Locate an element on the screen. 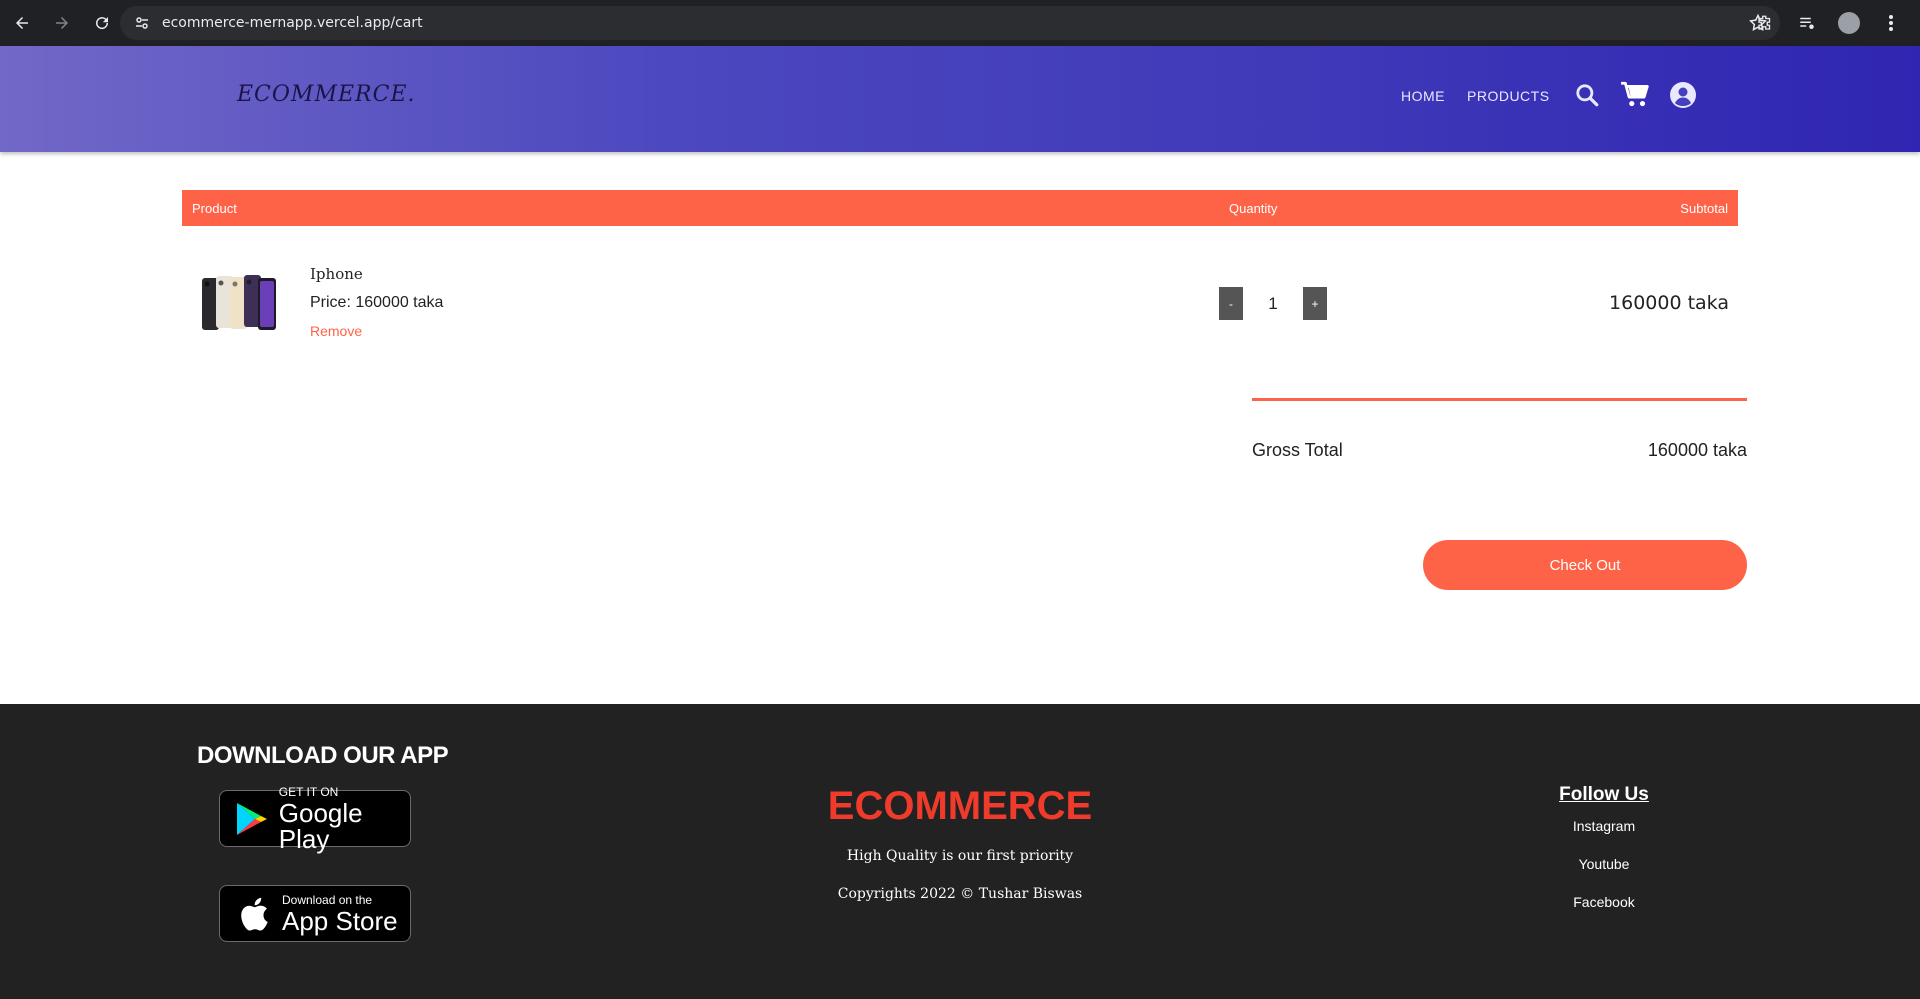 The height and width of the screenshot is (999, 1920). forward-icon is located at coordinates (62, 23).